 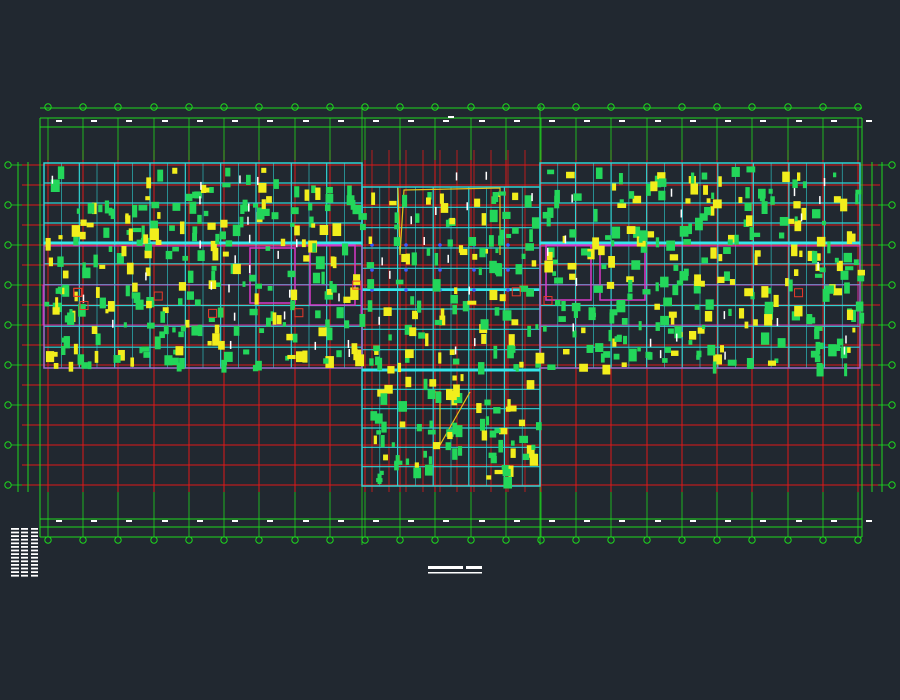 What do you see at coordinates (8, 405) in the screenshot?
I see `axis-bubble-left` at bounding box center [8, 405].